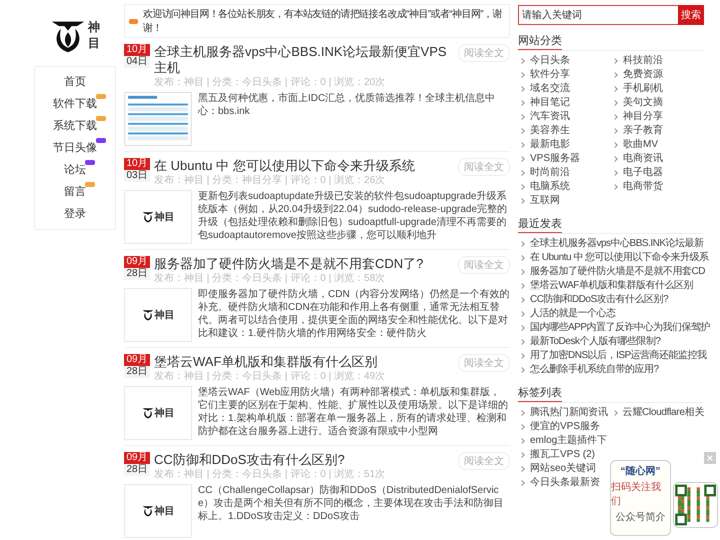 The image size is (720, 540). Describe the element at coordinates (569, 441) in the screenshot. I see `tag-link: emlog主题插件下` at that location.